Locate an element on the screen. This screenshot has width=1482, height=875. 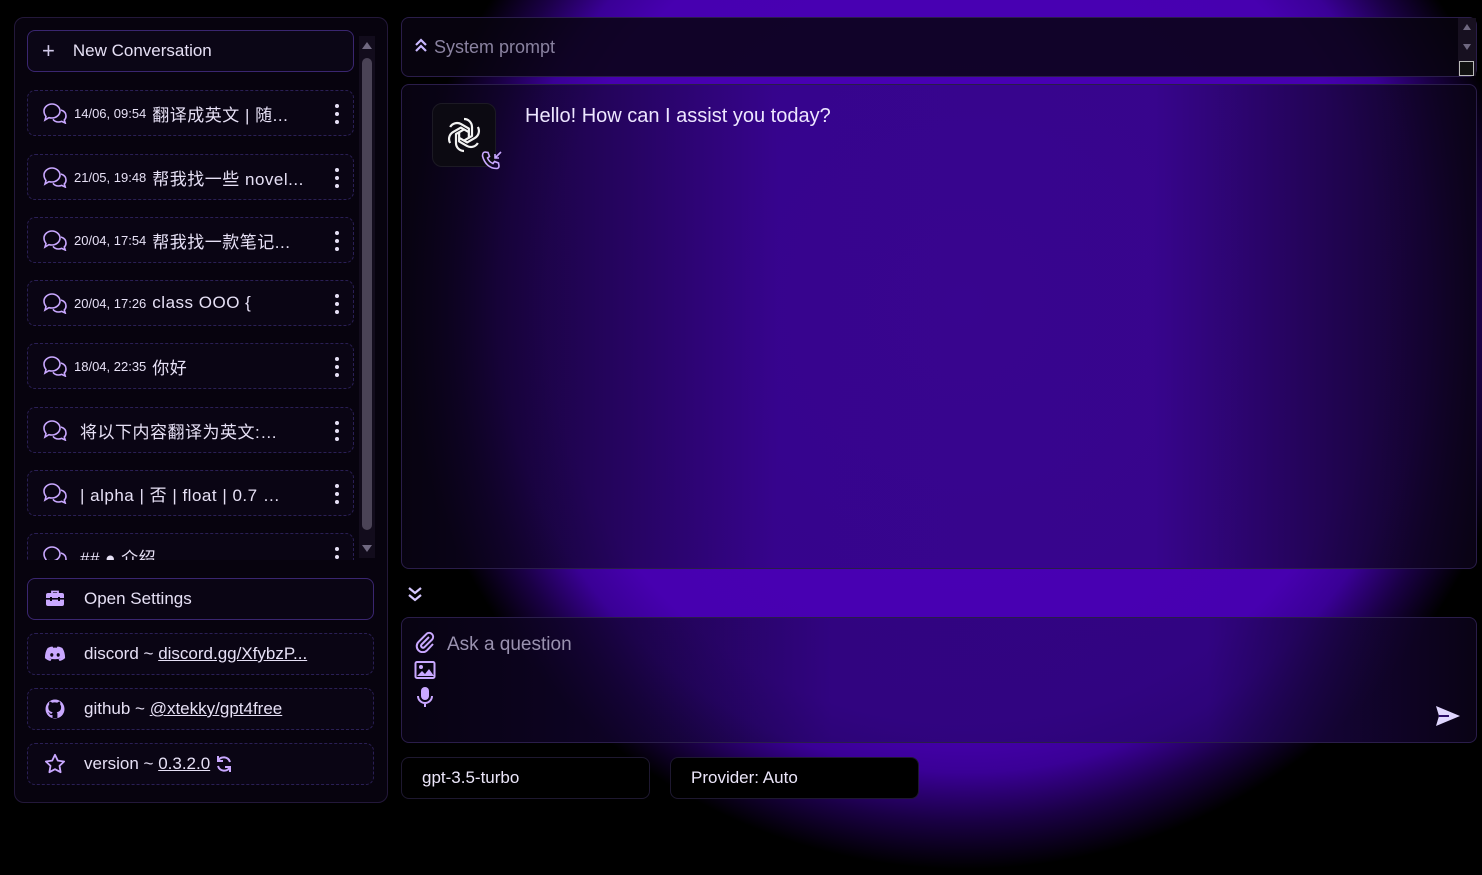
github-icon is located at coordinates (55, 709).